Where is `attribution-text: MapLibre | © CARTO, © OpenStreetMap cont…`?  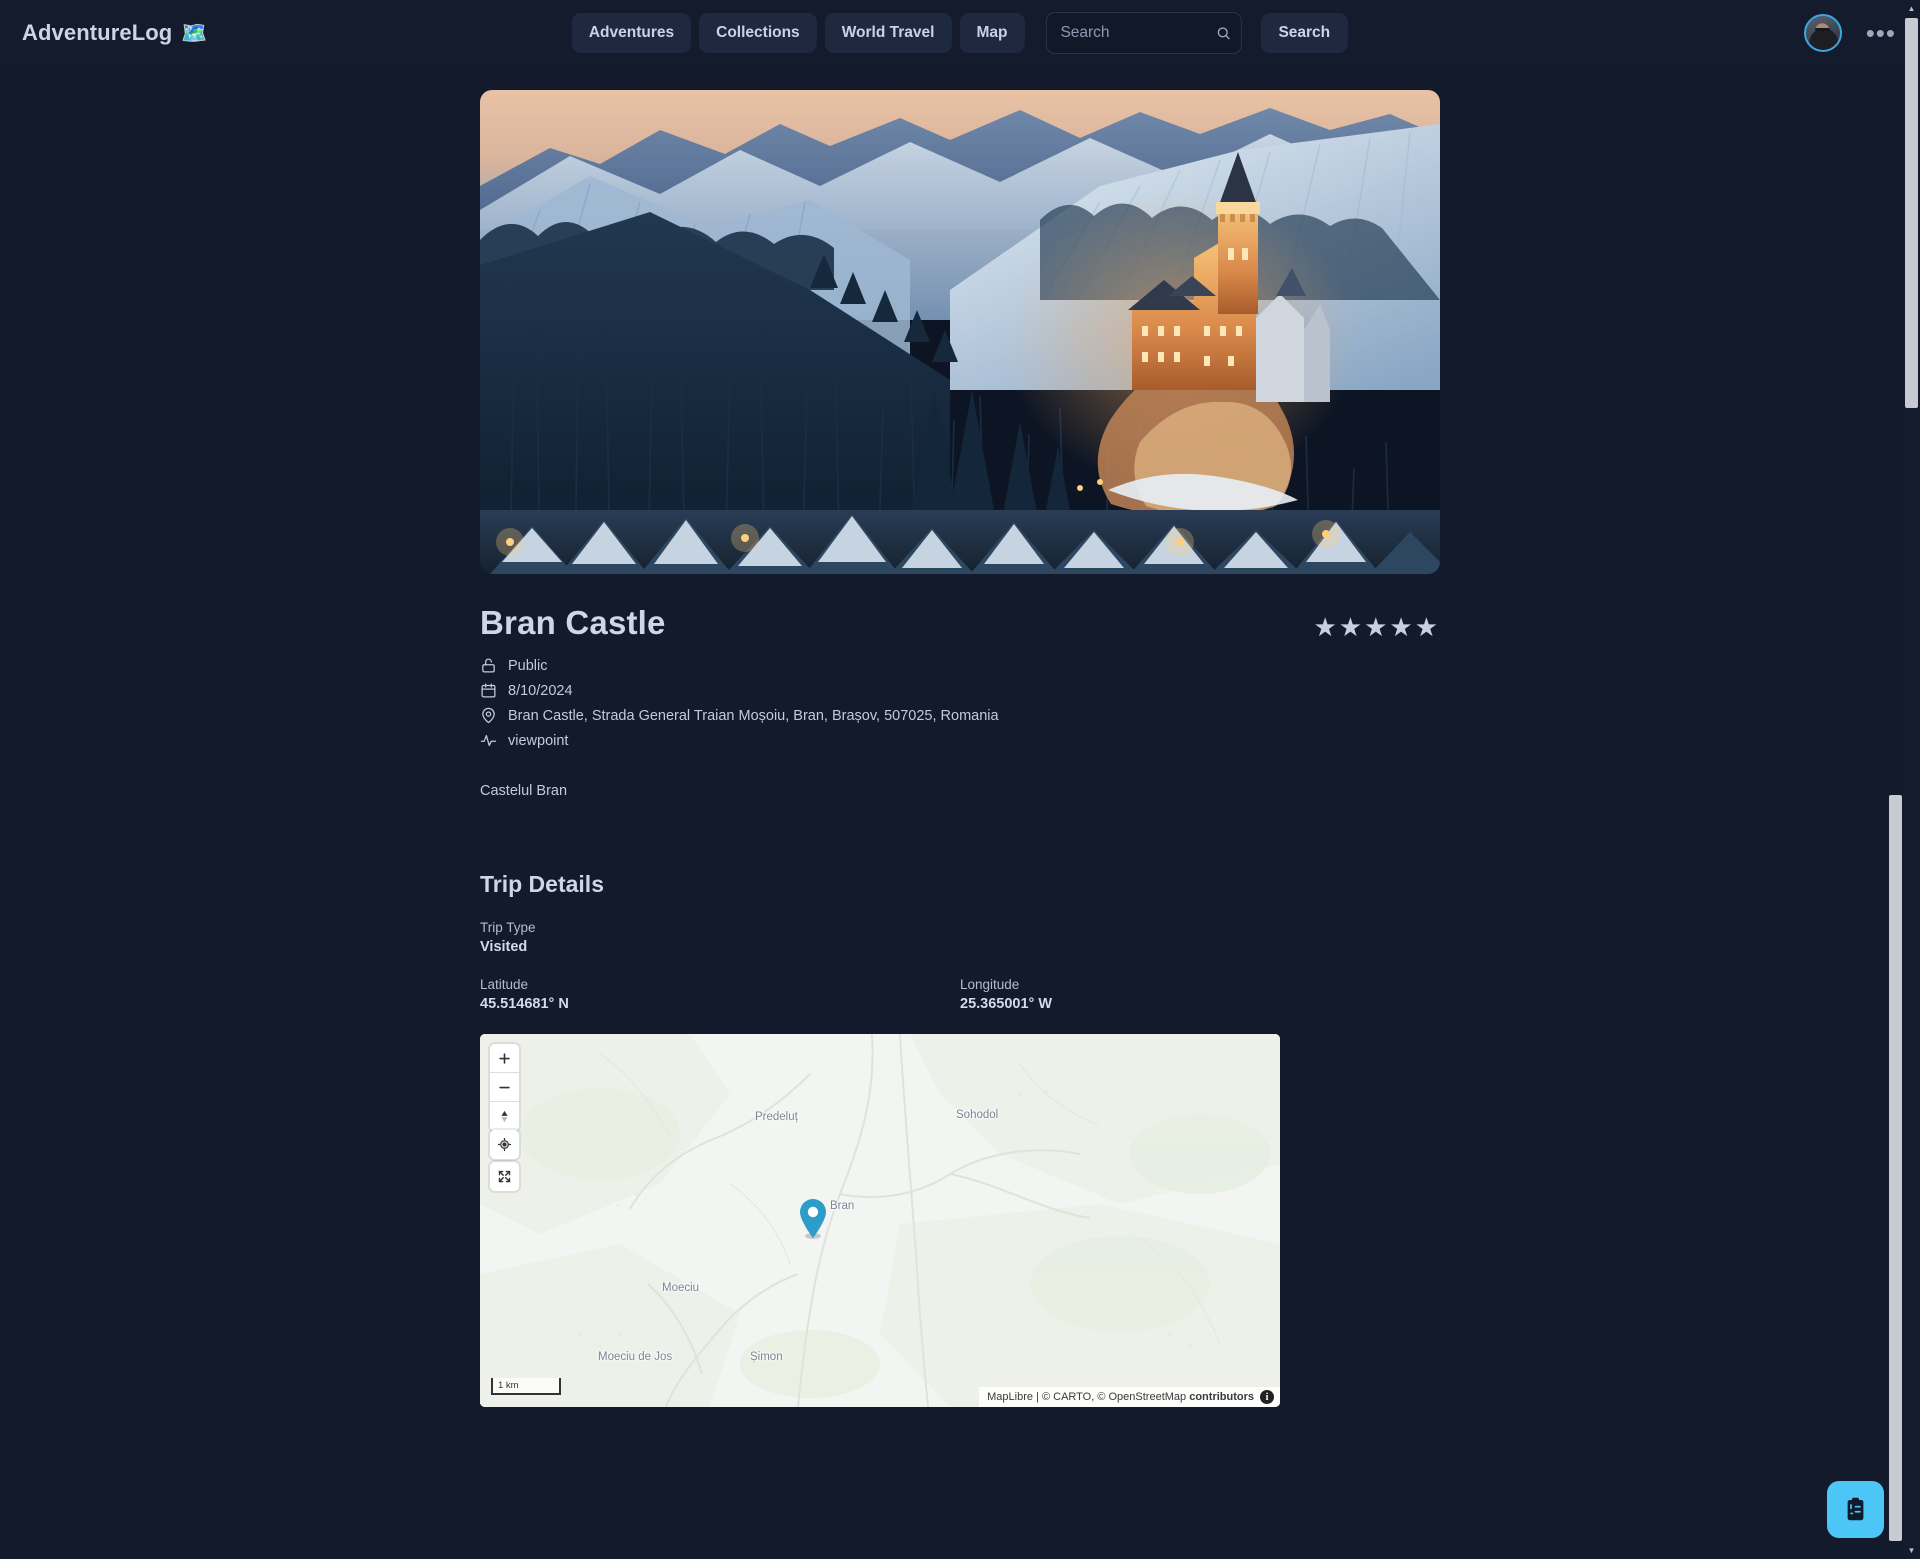 attribution-text: MapLibre | © CARTO, © OpenStreetMap cont… is located at coordinates (1120, 1397).